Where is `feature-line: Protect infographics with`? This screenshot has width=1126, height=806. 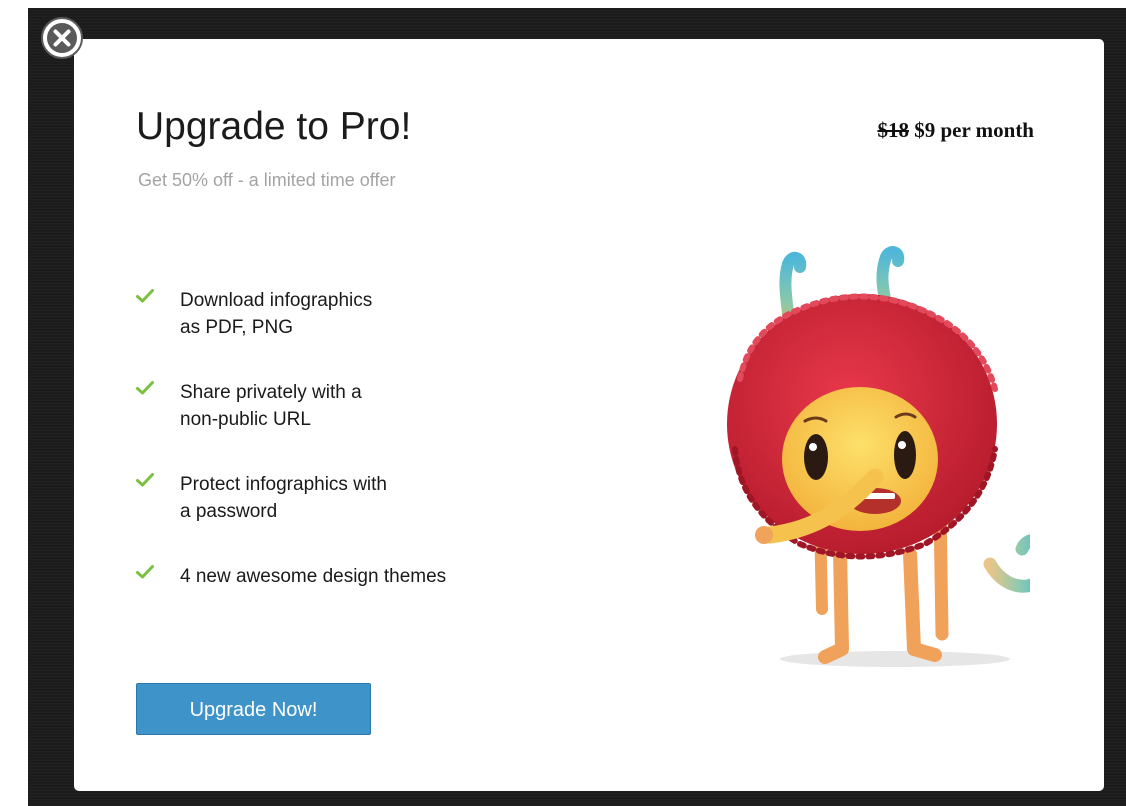 feature-line: Protect infographics with is located at coordinates (283, 484).